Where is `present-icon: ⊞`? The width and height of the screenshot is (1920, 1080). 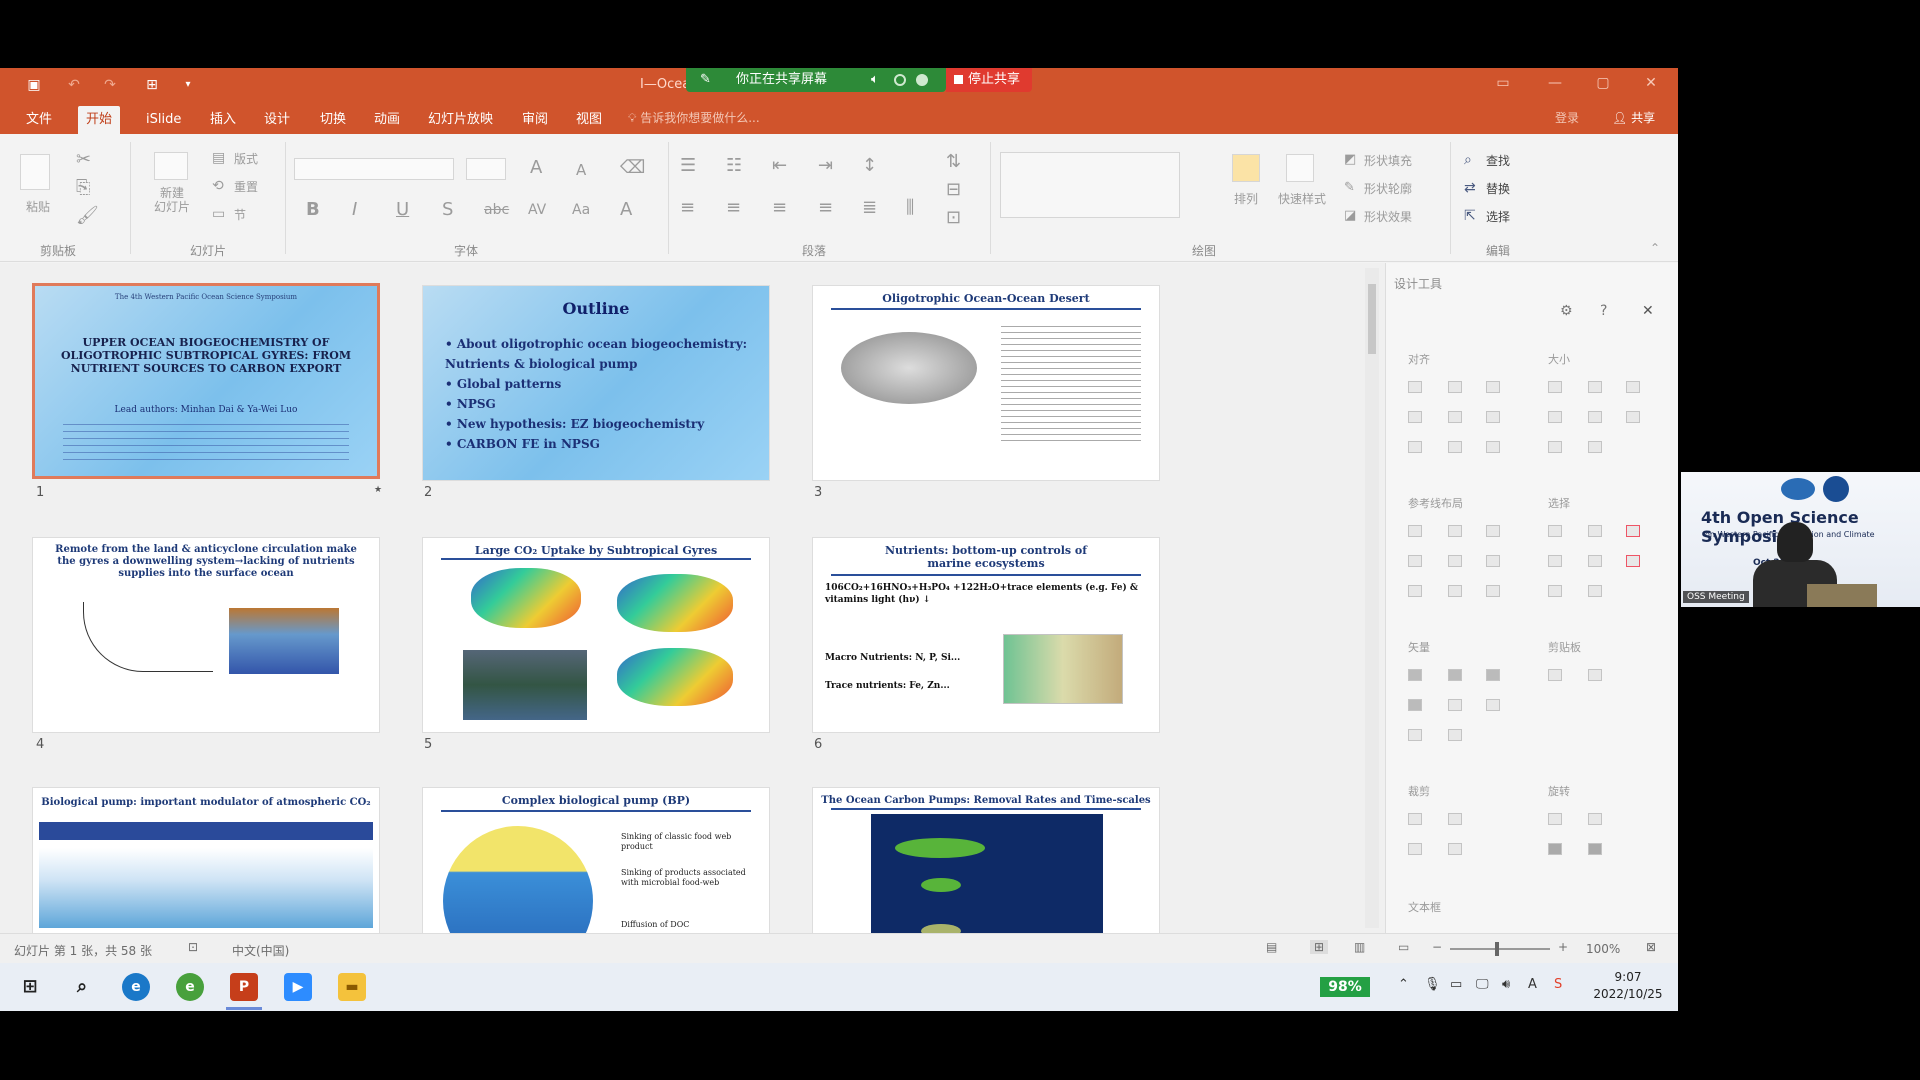
present-icon: ⊞ is located at coordinates (152, 85).